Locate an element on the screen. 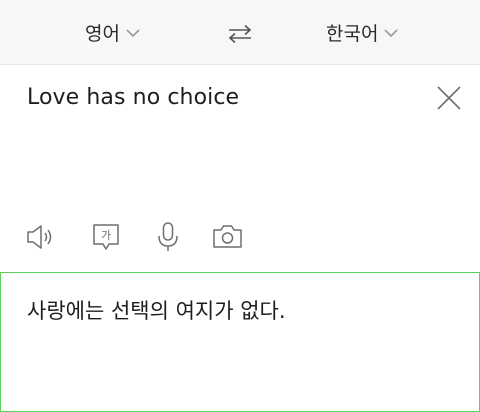 This screenshot has width=480, height=412. chat-bubble-korean-icon: 가 is located at coordinates (106, 237).